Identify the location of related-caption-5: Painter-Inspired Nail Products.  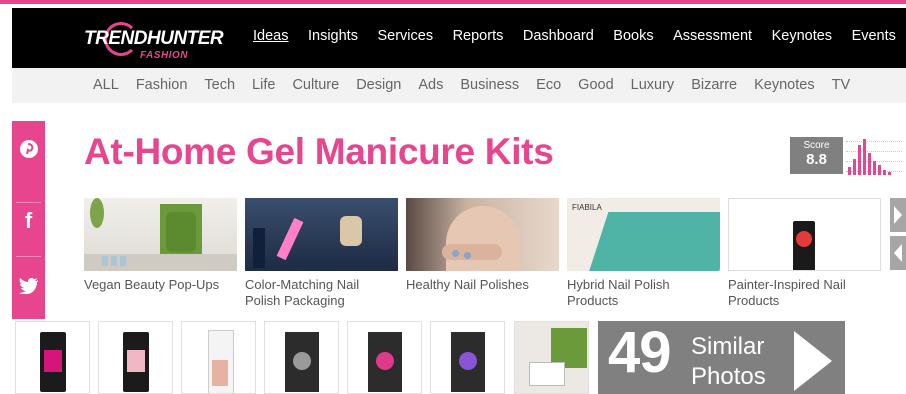
(804, 293).